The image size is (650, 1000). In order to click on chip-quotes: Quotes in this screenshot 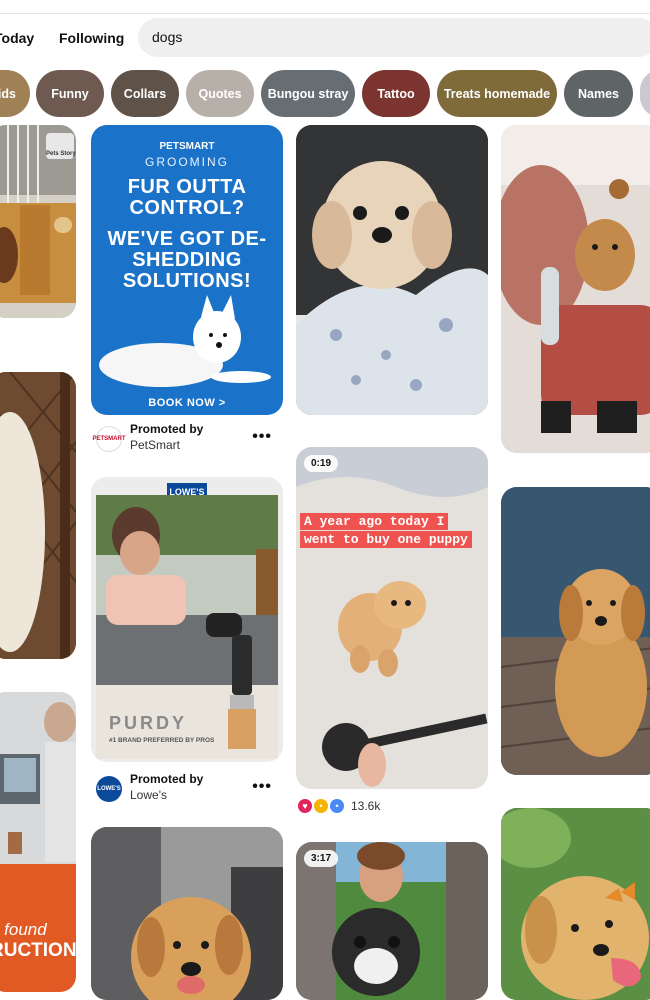, I will do `click(220, 93)`.